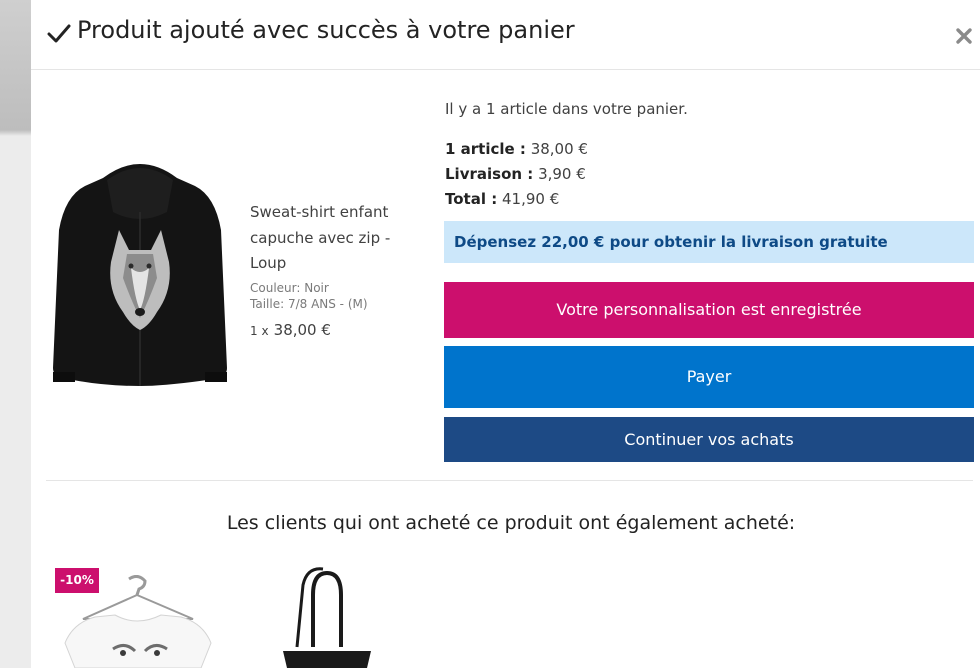 Image resolution: width=980 pixels, height=668 pixels. What do you see at coordinates (59, 33) in the screenshot?
I see `check-icon` at bounding box center [59, 33].